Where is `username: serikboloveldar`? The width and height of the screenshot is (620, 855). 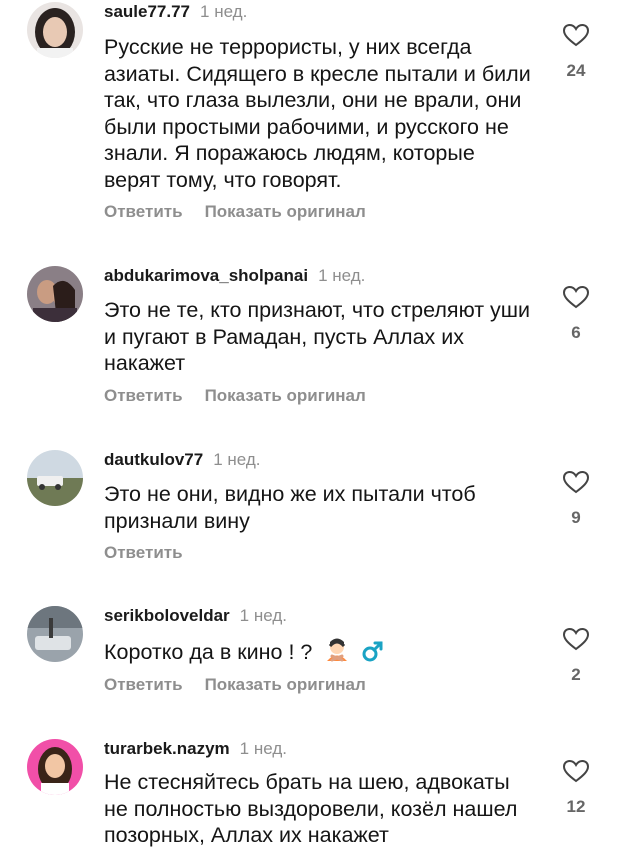 username: serikboloveldar is located at coordinates (167, 615).